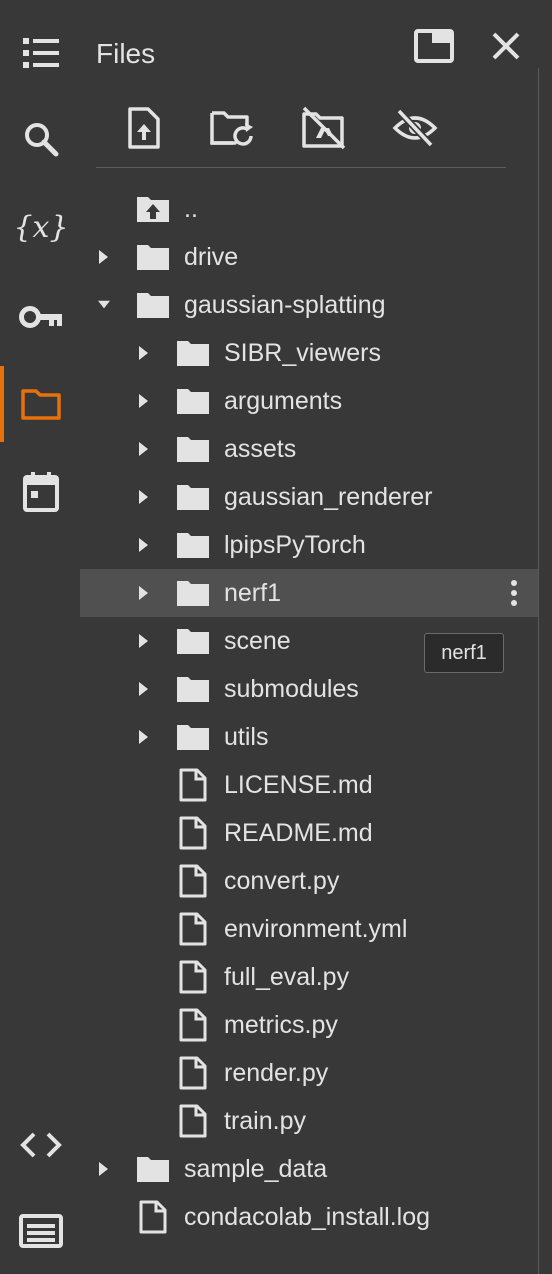 The image size is (552, 1274). I want to click on toggle-hidden-files-button, so click(415, 128).